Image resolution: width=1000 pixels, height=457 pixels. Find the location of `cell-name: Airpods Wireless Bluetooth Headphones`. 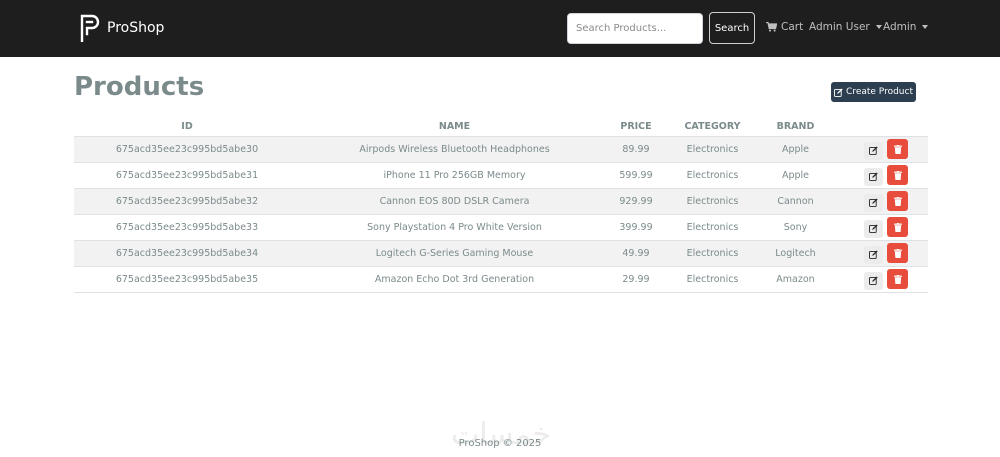

cell-name: Airpods Wireless Bluetooth Headphones is located at coordinates (454, 149).